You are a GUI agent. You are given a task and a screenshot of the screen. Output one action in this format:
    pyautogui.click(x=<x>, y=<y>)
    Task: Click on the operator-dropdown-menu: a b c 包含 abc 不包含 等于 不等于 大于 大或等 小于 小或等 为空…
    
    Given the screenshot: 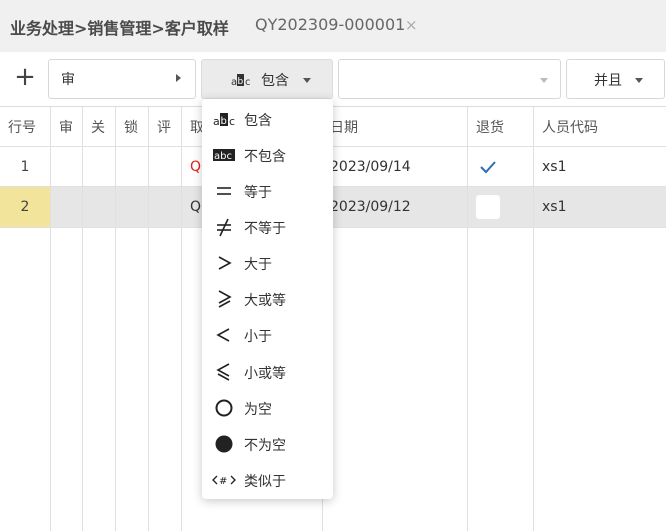 What is the action you would take?
    pyautogui.click(x=267, y=299)
    